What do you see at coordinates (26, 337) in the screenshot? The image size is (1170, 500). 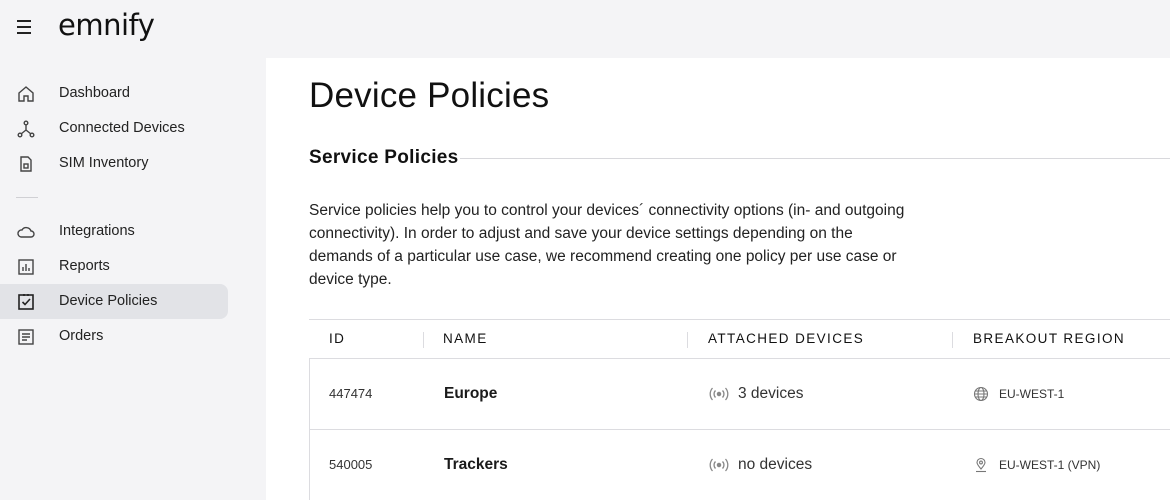 I see `document-icon` at bounding box center [26, 337].